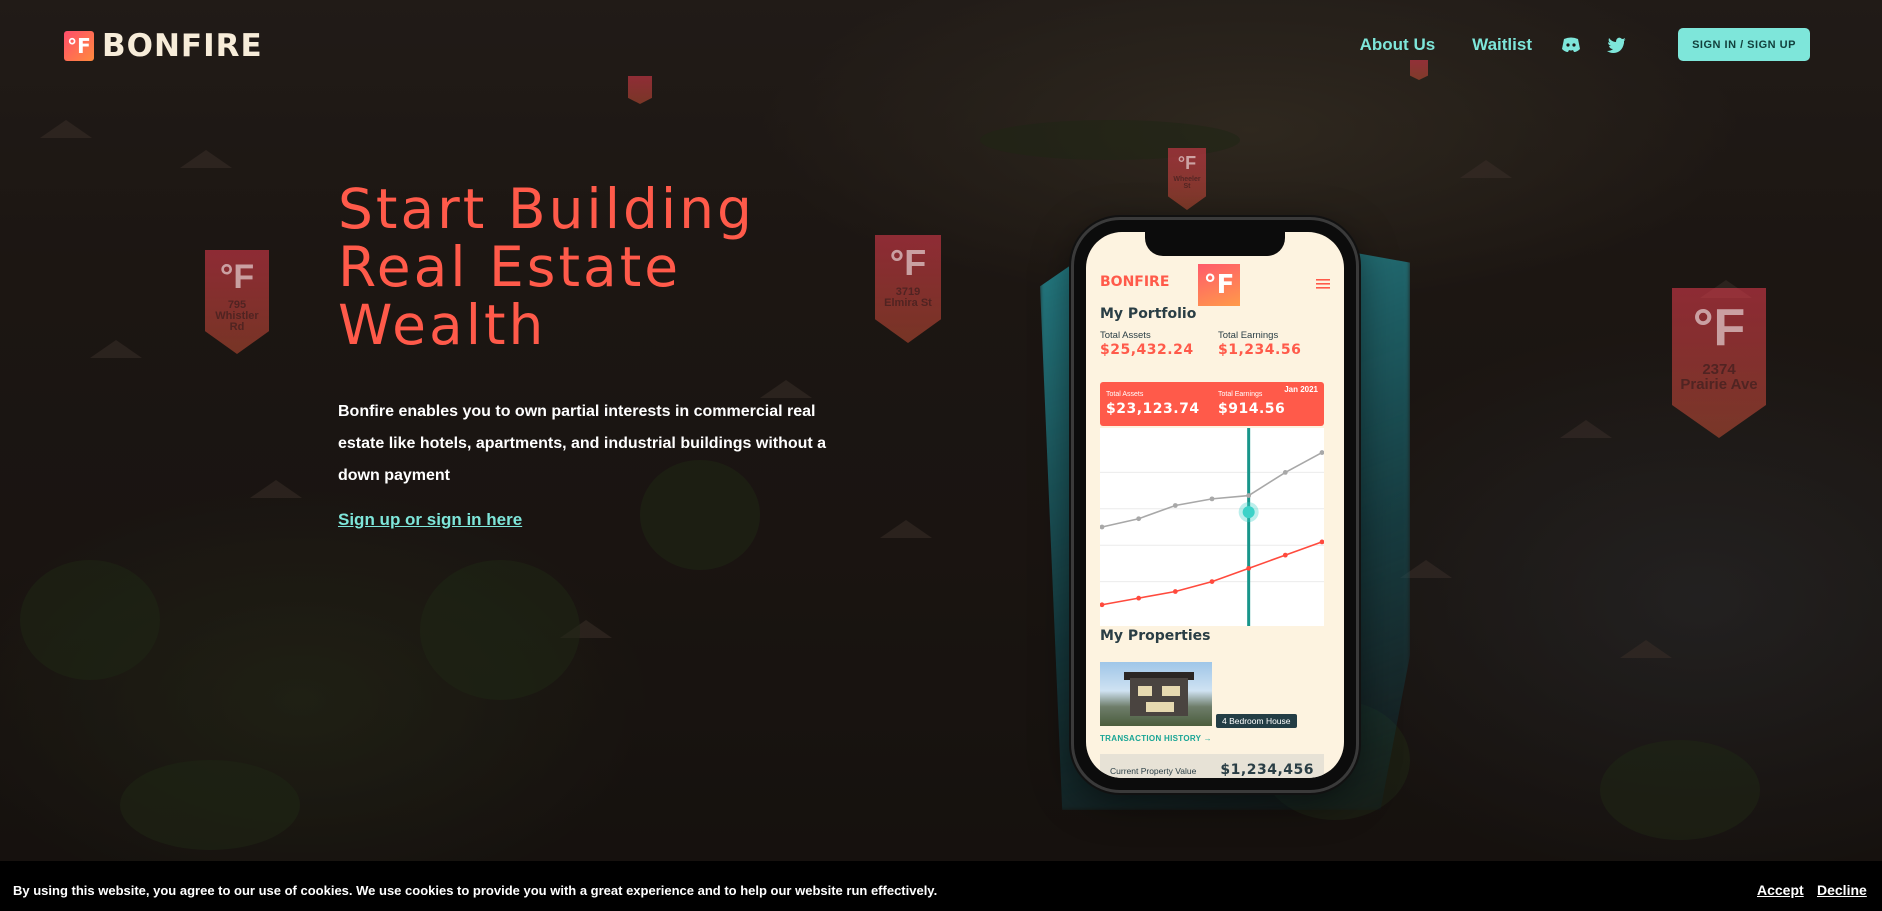 The height and width of the screenshot is (911, 1882). I want to click on current-value: $1,234,456, so click(1267, 770).